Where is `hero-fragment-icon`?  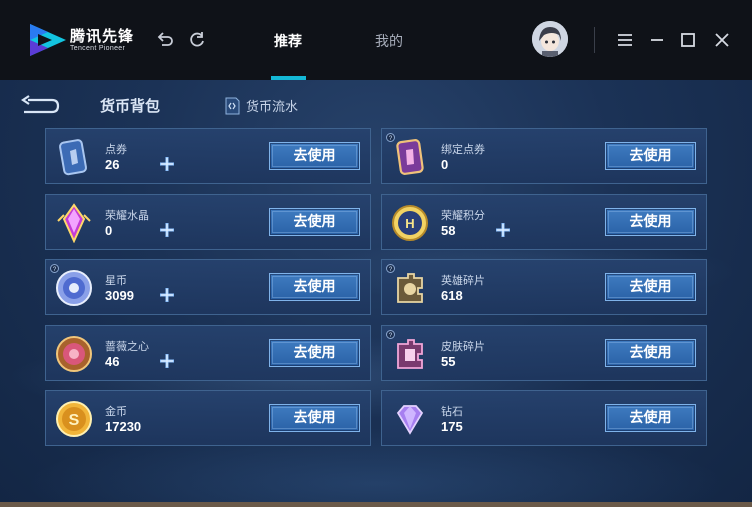 hero-fragment-icon is located at coordinates (410, 288).